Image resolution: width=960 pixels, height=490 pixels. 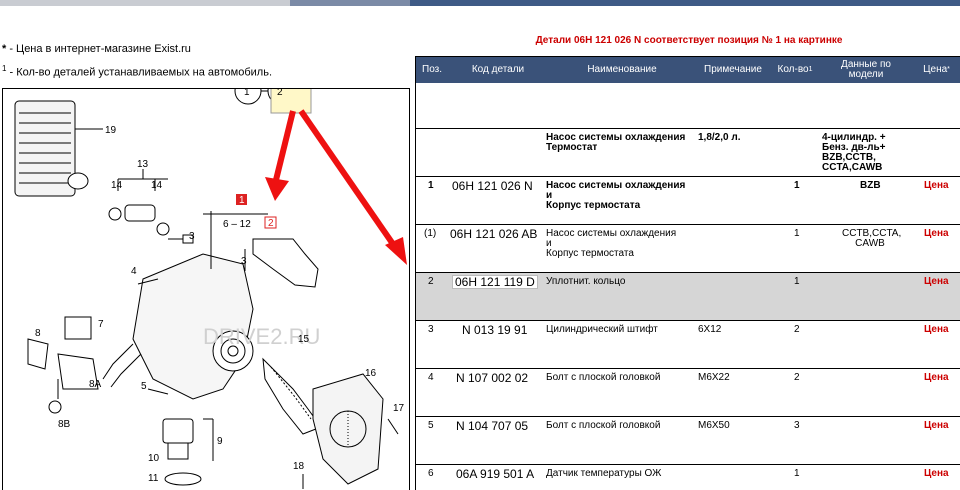 What do you see at coordinates (495, 282) in the screenshot?
I see `row-code: 06H 121 119 D` at bounding box center [495, 282].